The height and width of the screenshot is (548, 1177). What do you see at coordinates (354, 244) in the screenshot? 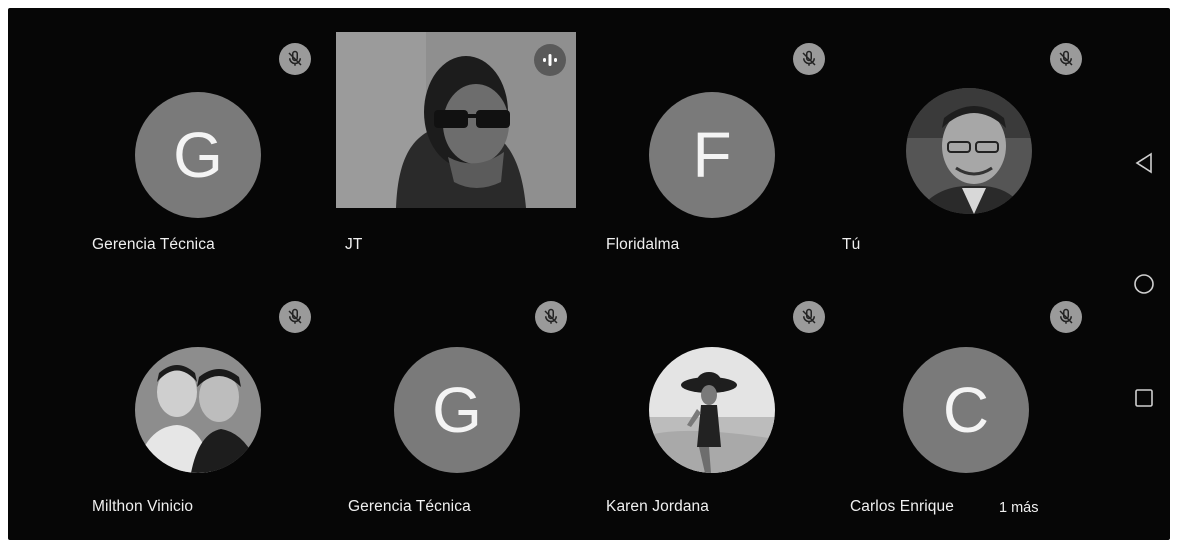
I see `participant-name: JT` at bounding box center [354, 244].